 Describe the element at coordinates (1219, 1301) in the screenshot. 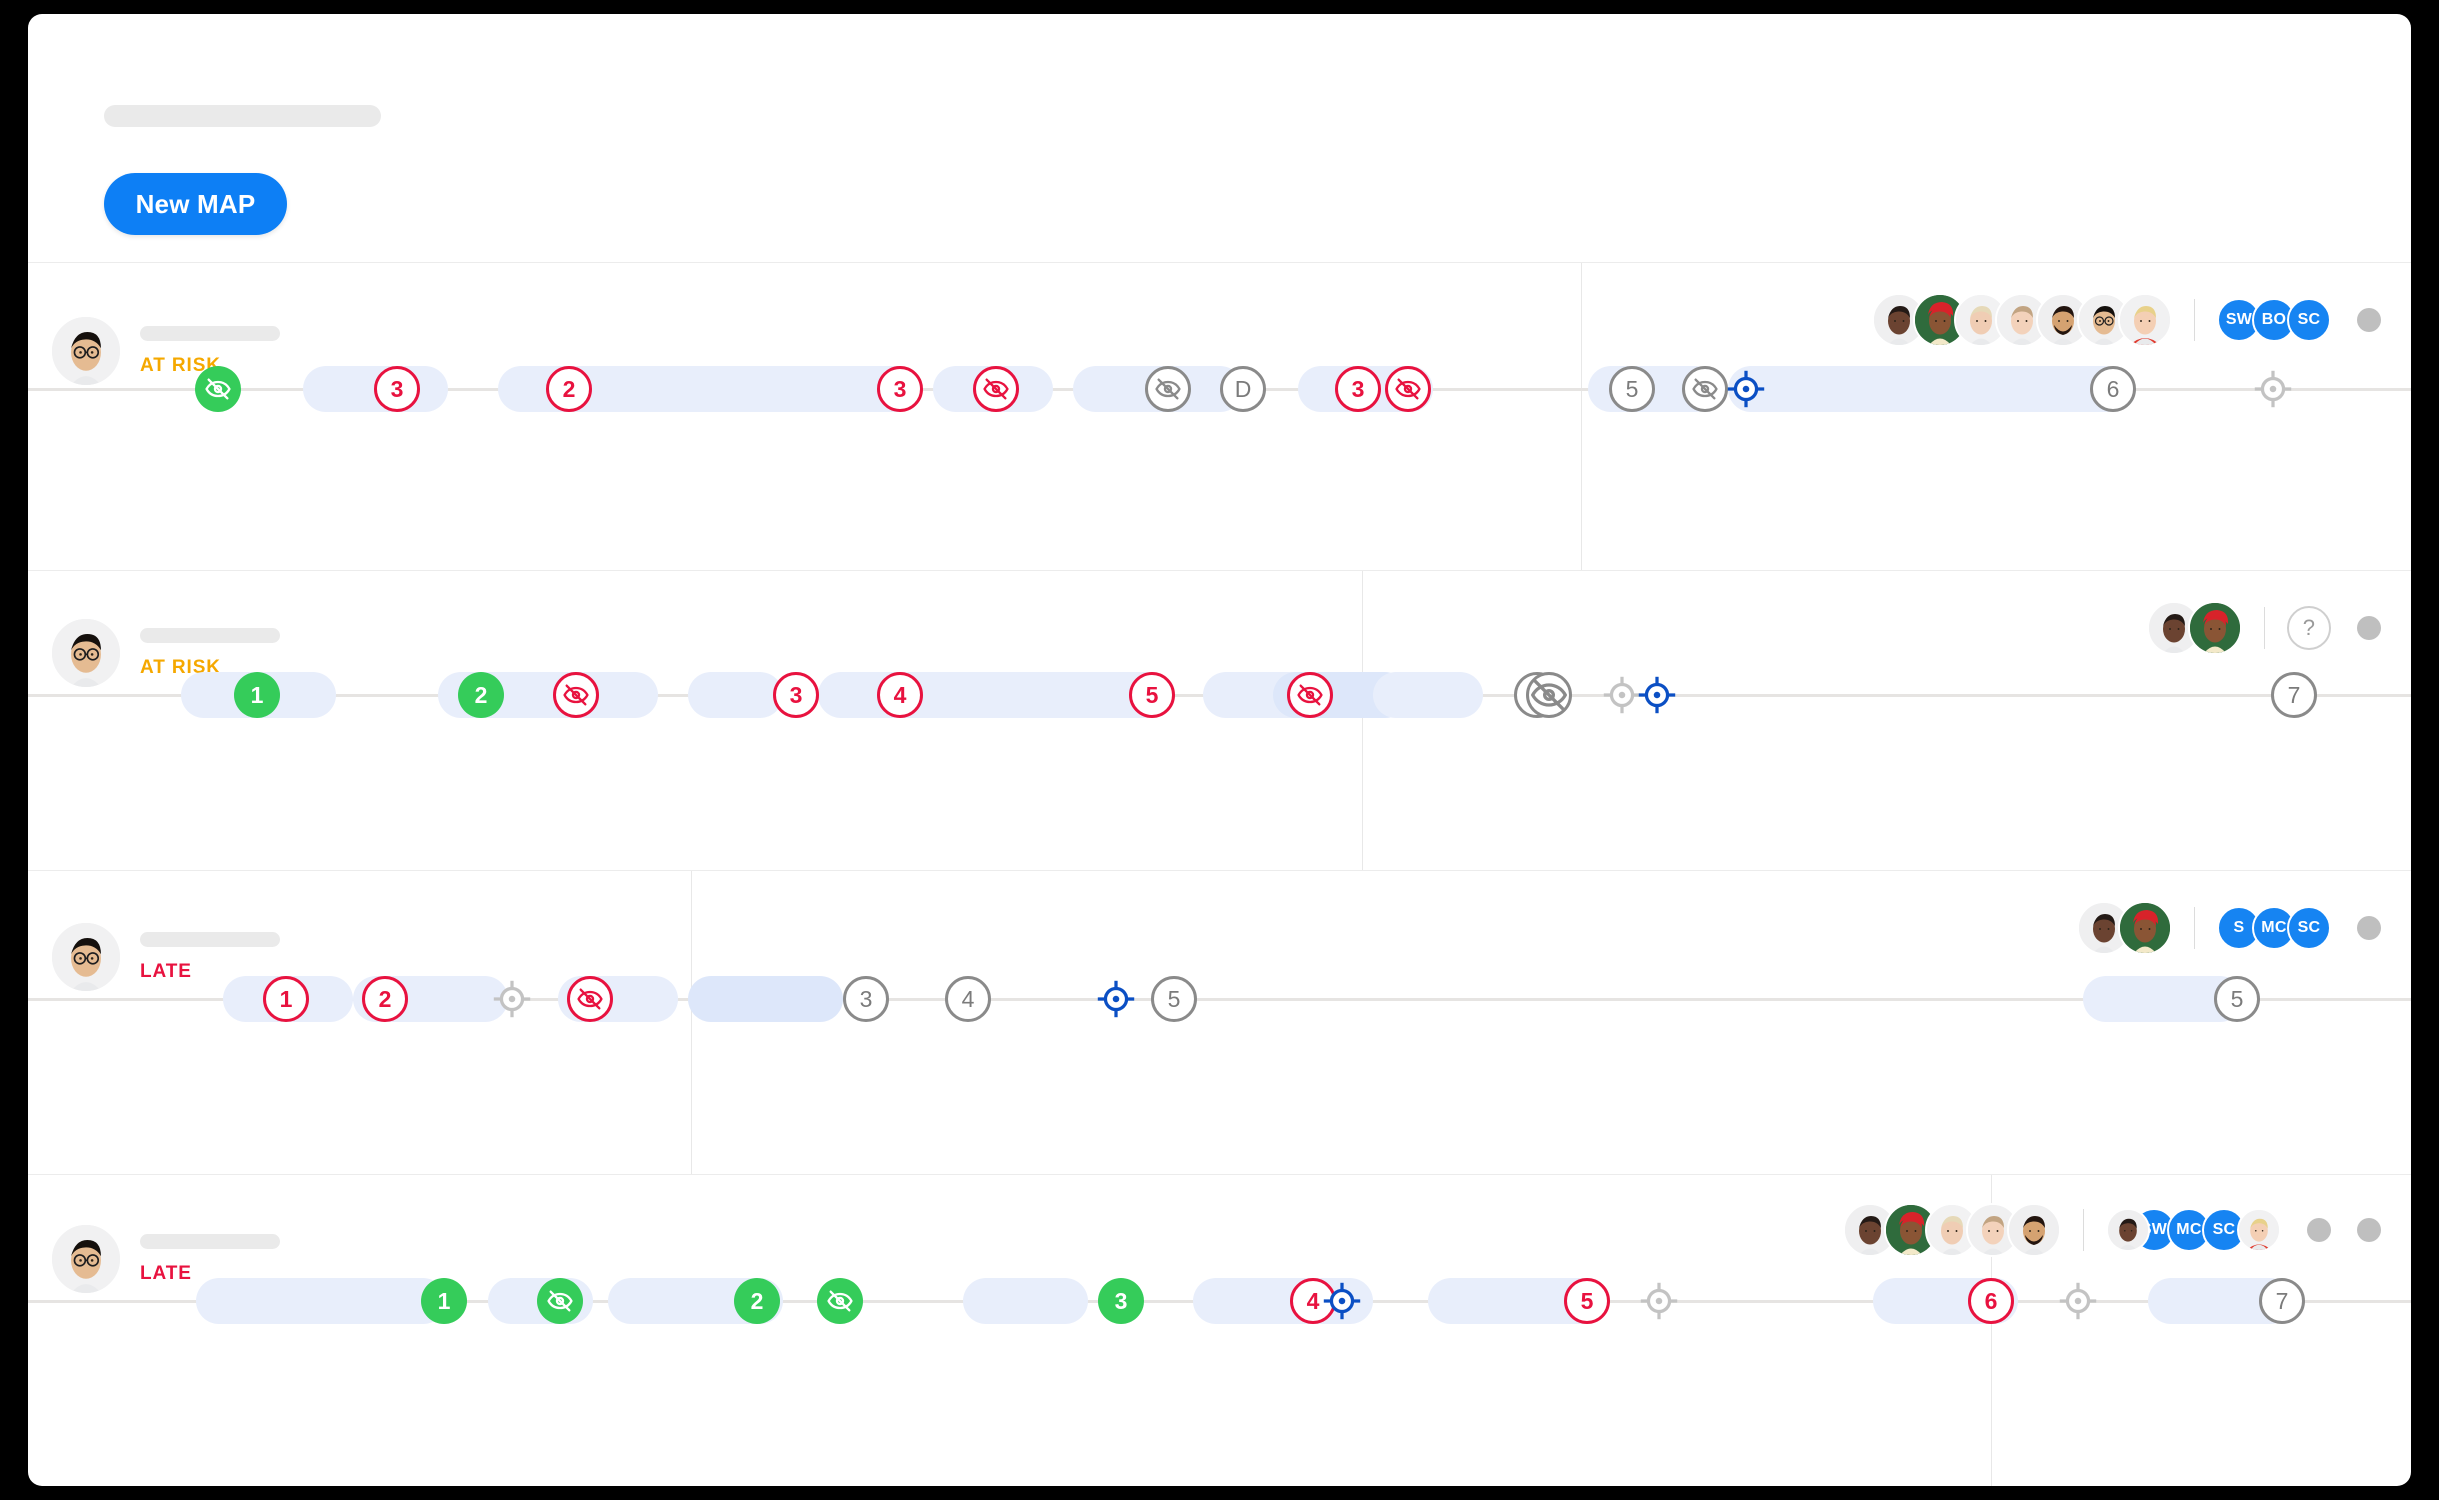

I see `row-timeline: 1 2 3 4 5 6 7` at that location.